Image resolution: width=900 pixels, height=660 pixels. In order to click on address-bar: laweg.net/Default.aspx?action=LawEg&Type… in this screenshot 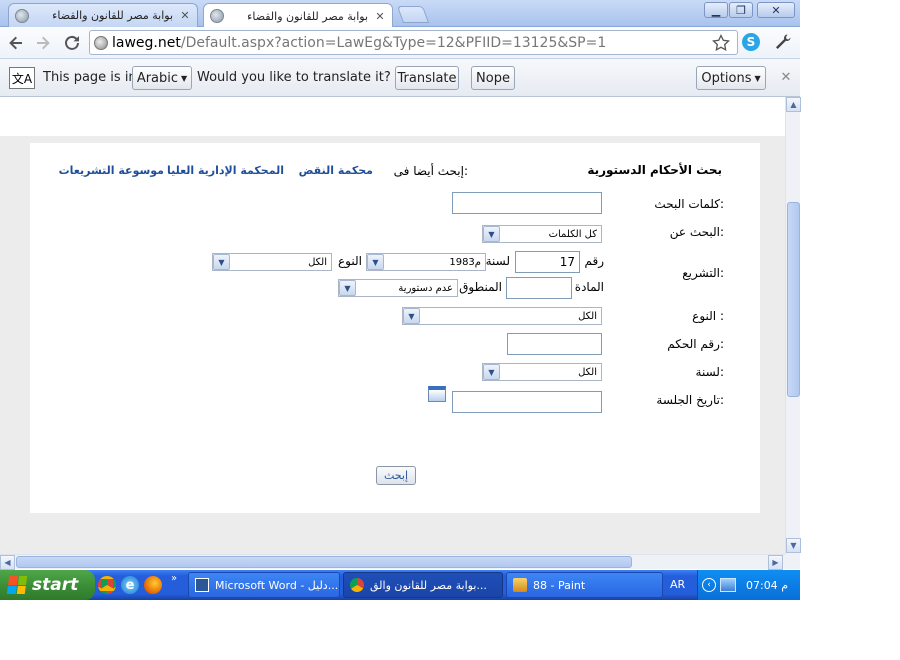, I will do `click(413, 42)`.